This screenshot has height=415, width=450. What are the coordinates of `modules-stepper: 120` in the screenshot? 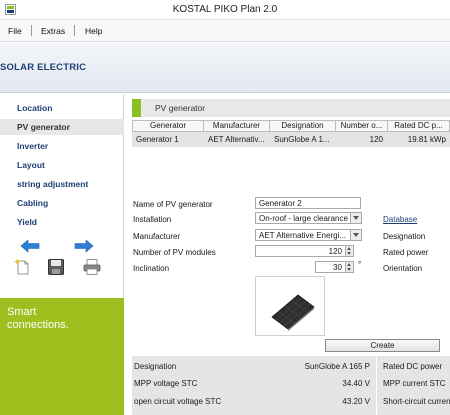 It's located at (304, 251).